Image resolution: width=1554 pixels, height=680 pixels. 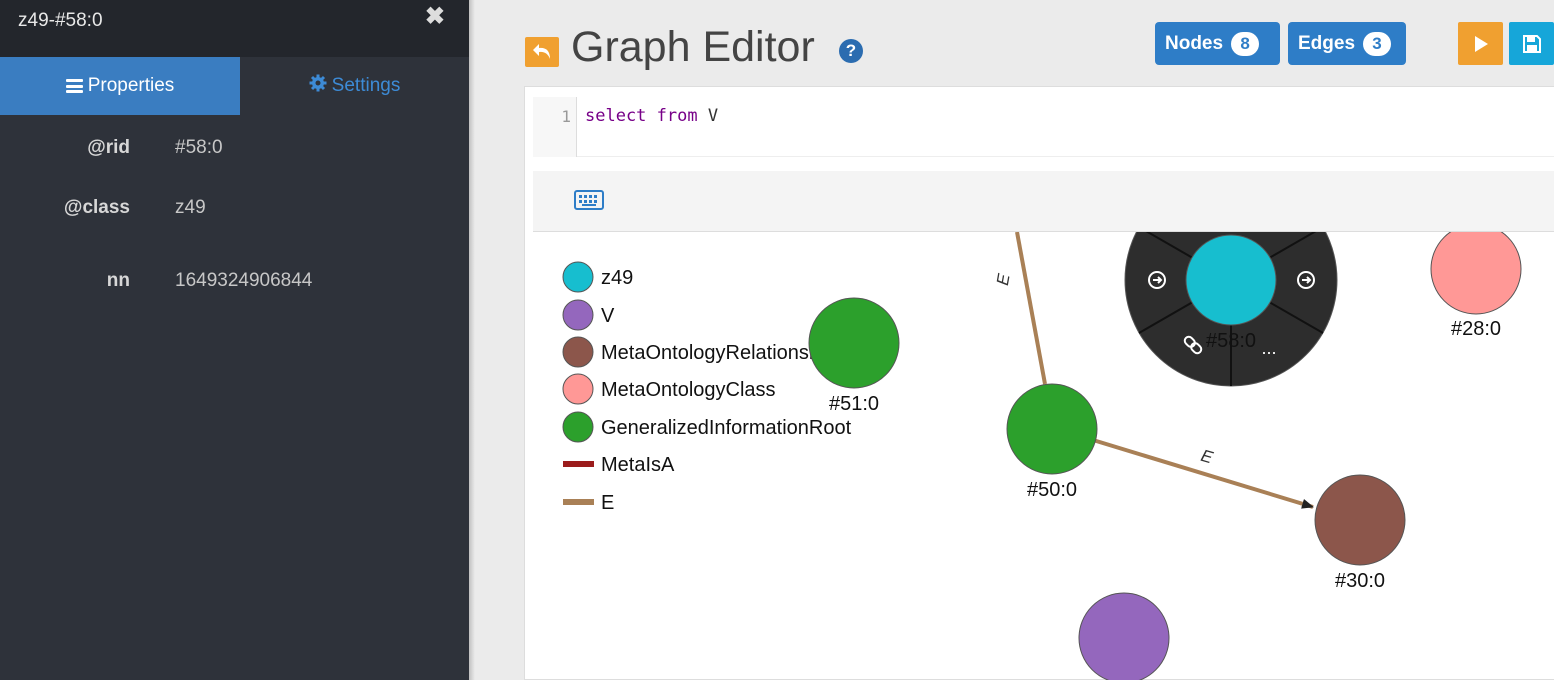 I want to click on play-icon, so click(x=1481, y=43).